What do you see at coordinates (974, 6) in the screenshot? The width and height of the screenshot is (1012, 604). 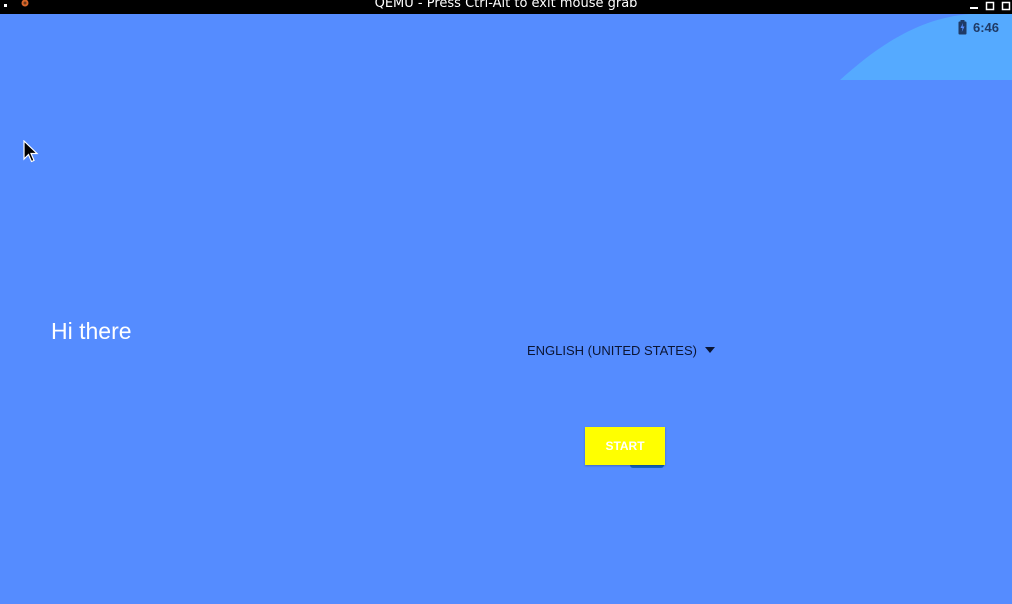 I see `minimize-icon` at bounding box center [974, 6].